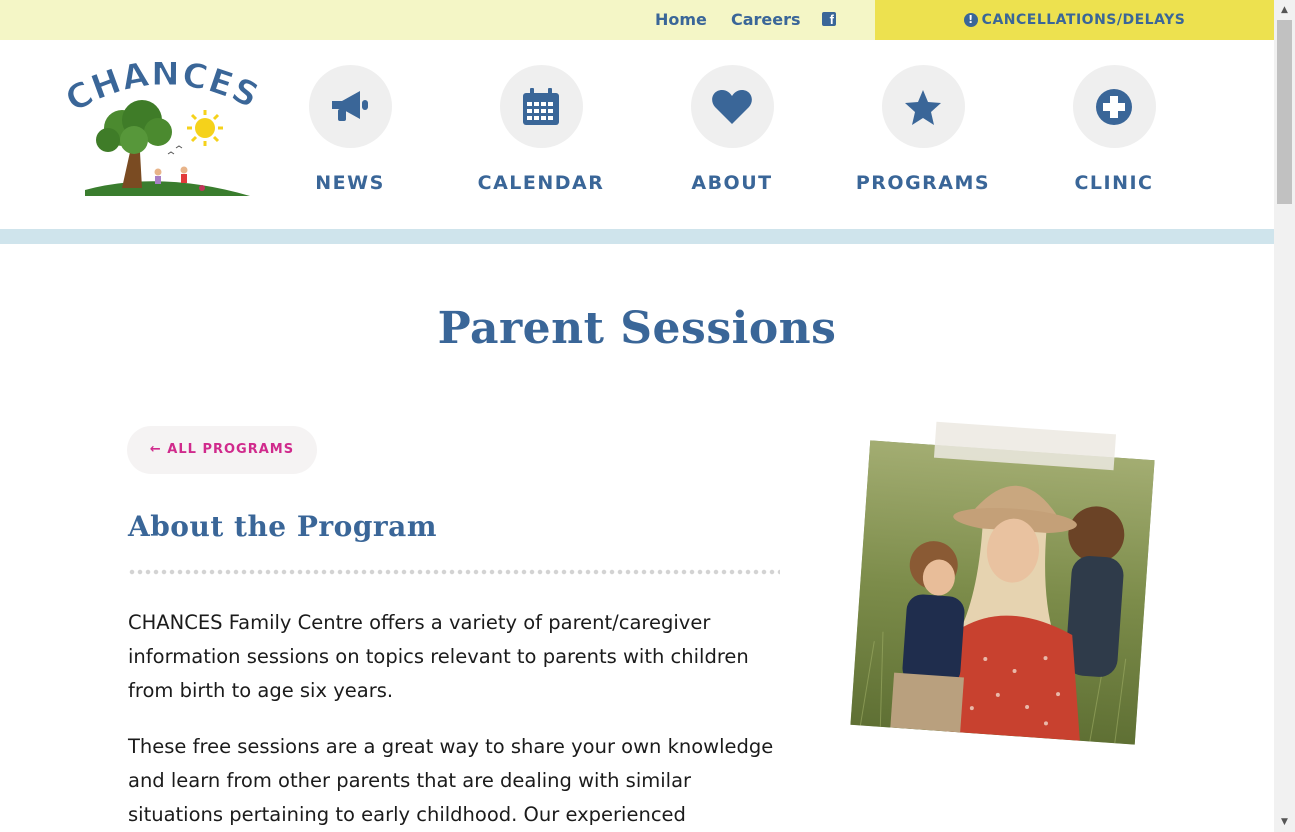 The height and width of the screenshot is (832, 1295). Describe the element at coordinates (1114, 183) in the screenshot. I see `nav-clinic-label: CLINIC` at that location.